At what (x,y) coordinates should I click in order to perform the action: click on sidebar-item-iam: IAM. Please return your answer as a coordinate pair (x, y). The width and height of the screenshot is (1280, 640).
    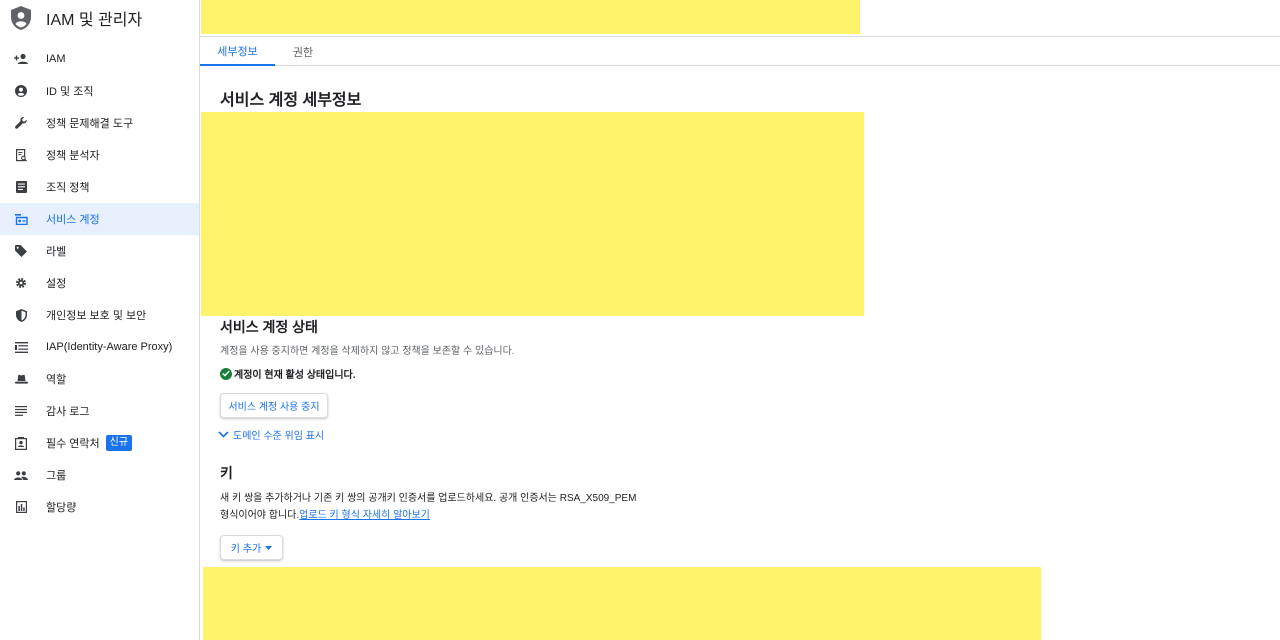
    Looking at the image, I should click on (99, 59).